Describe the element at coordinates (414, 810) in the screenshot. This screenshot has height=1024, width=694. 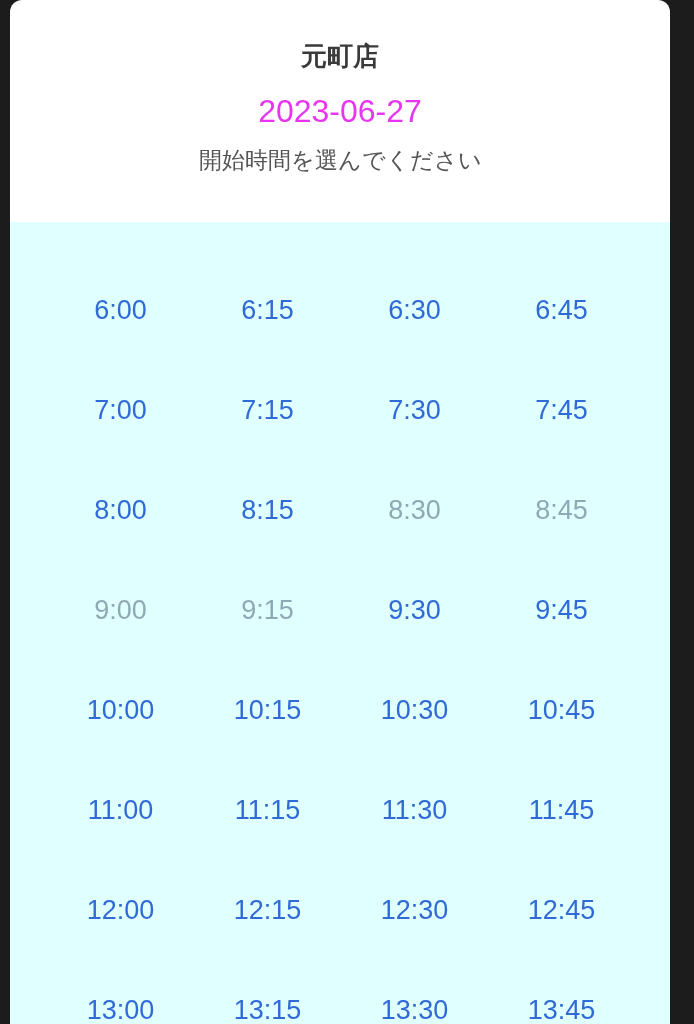
I see `time-slot: 11:30` at that location.